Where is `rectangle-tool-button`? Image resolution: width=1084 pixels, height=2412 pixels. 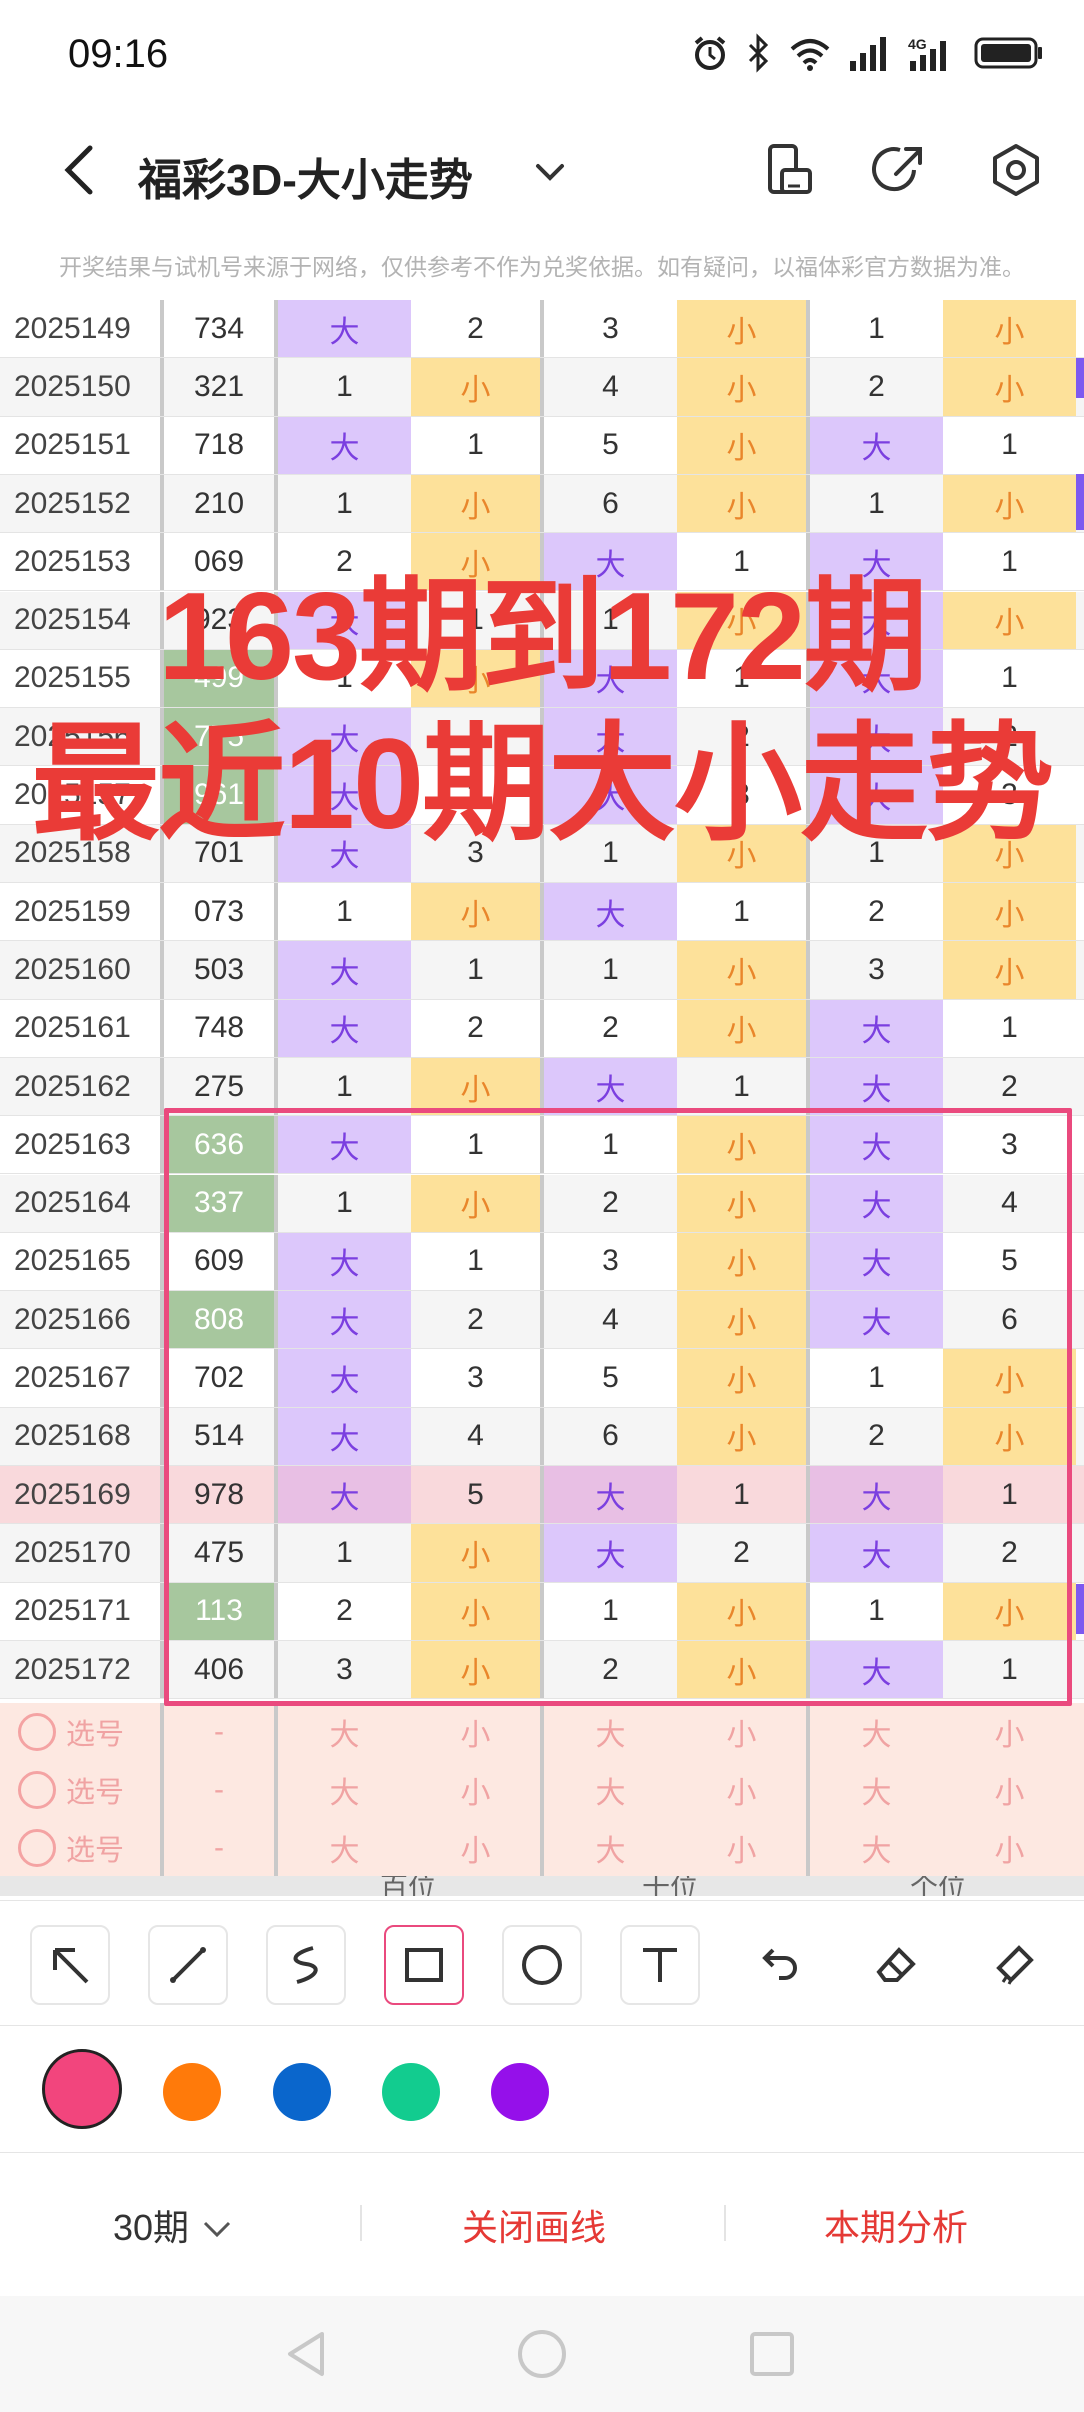 rectangle-tool-button is located at coordinates (424, 1965).